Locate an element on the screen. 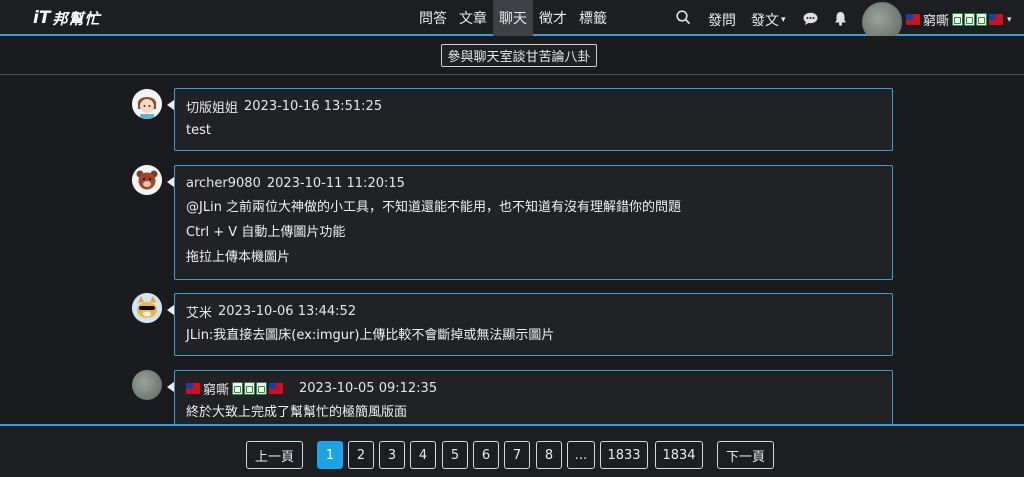 Image resolution: width=1024 pixels, height=477 pixels. user-menu-caret: ▾ is located at coordinates (1009, 19).